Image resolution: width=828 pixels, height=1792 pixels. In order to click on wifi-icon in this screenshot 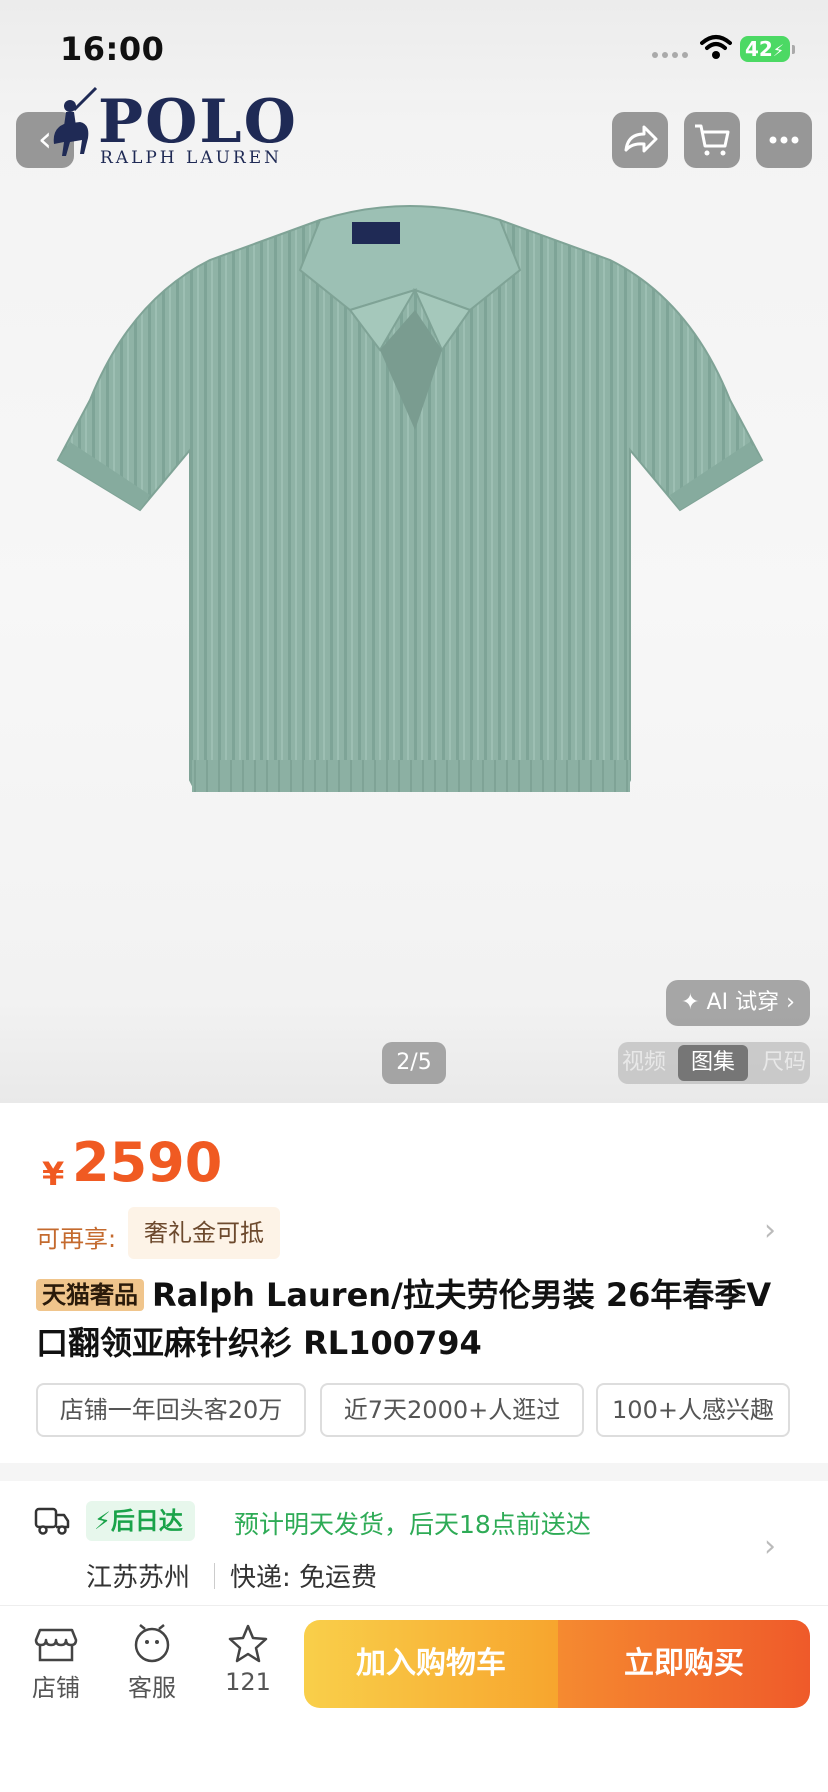, I will do `click(716, 47)`.